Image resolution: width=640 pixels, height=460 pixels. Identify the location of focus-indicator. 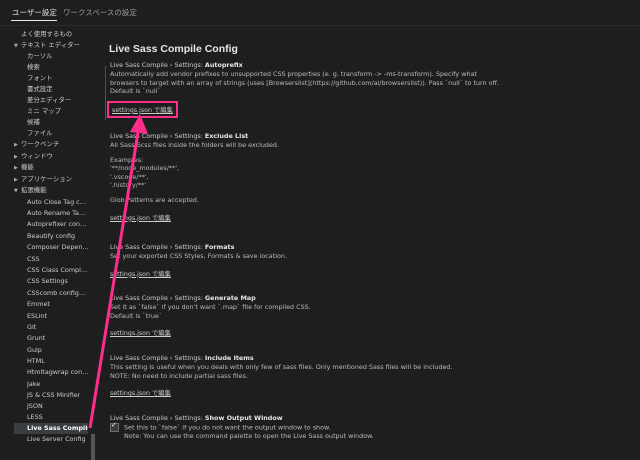
(105, 93).